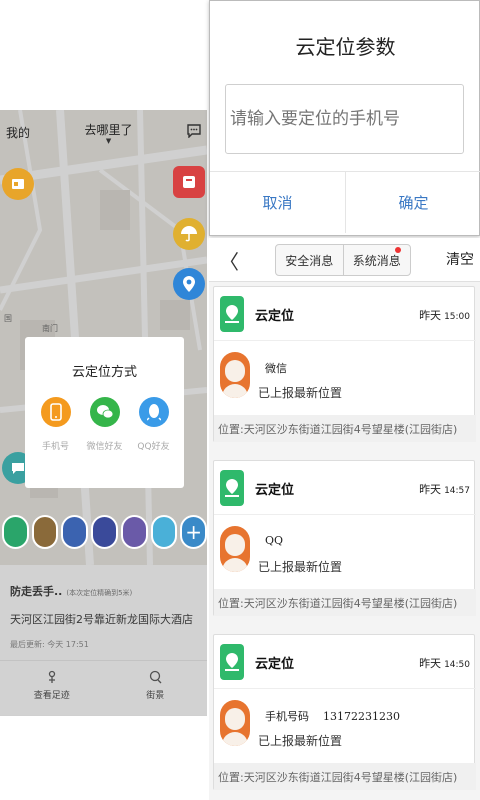  Describe the element at coordinates (229, 260) in the screenshot. I see `back-icon: 〈` at that location.